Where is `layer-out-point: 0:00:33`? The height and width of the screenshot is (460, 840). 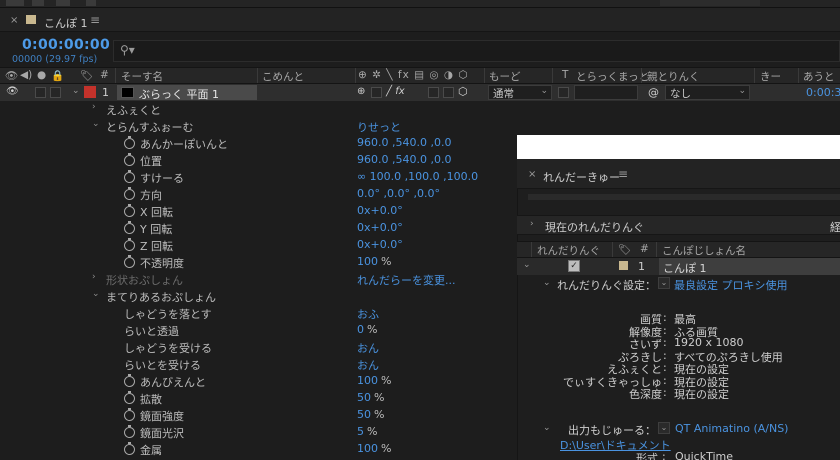 layer-out-point: 0:00:33 is located at coordinates (823, 92).